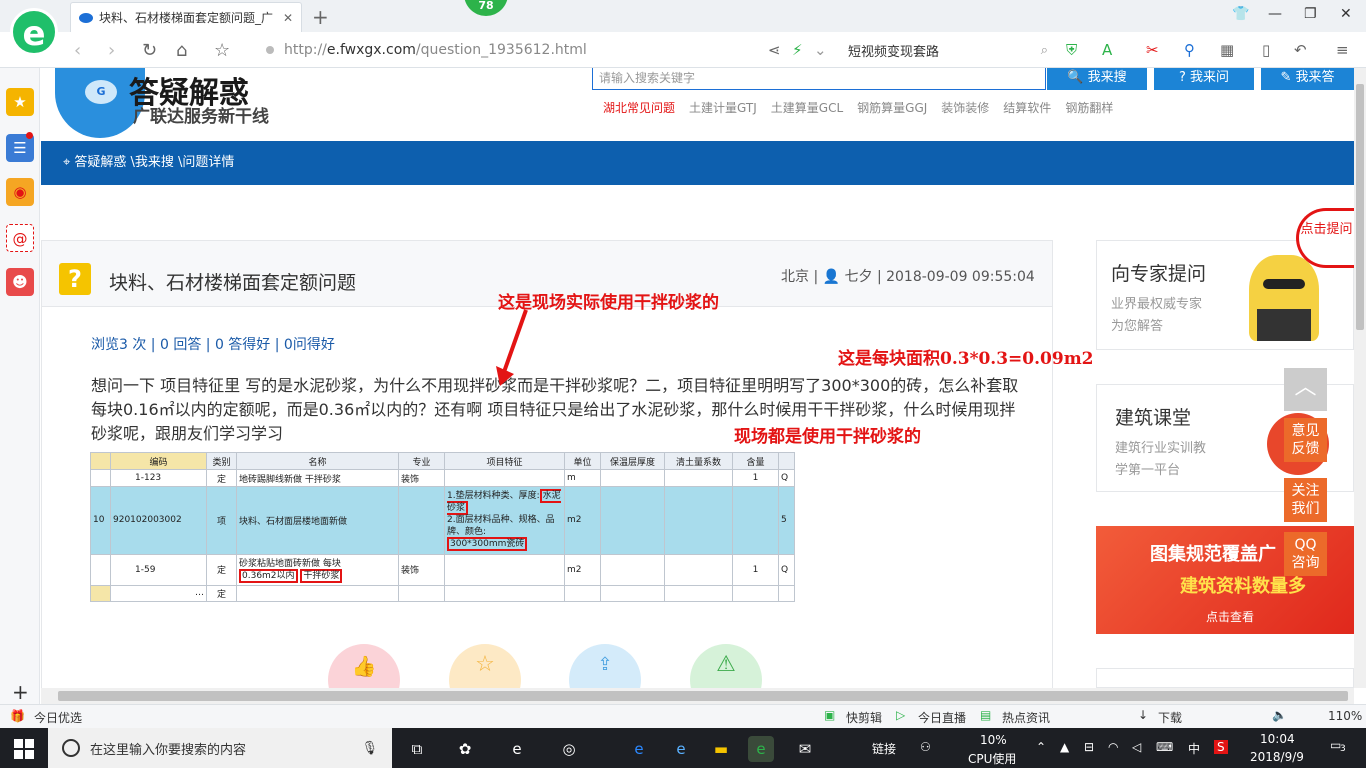 The image size is (1366, 768). I want to click on clock-time: 10:04, so click(1277, 739).